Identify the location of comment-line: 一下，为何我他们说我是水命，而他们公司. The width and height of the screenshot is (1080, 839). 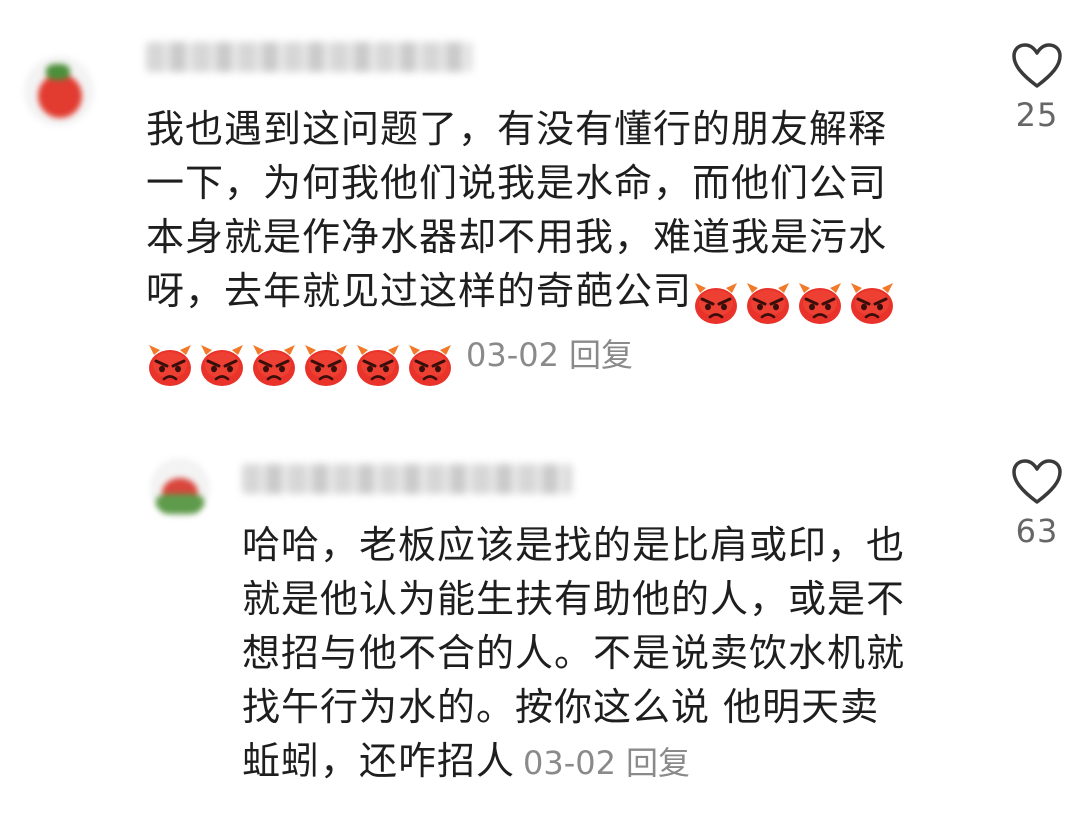
(517, 183).